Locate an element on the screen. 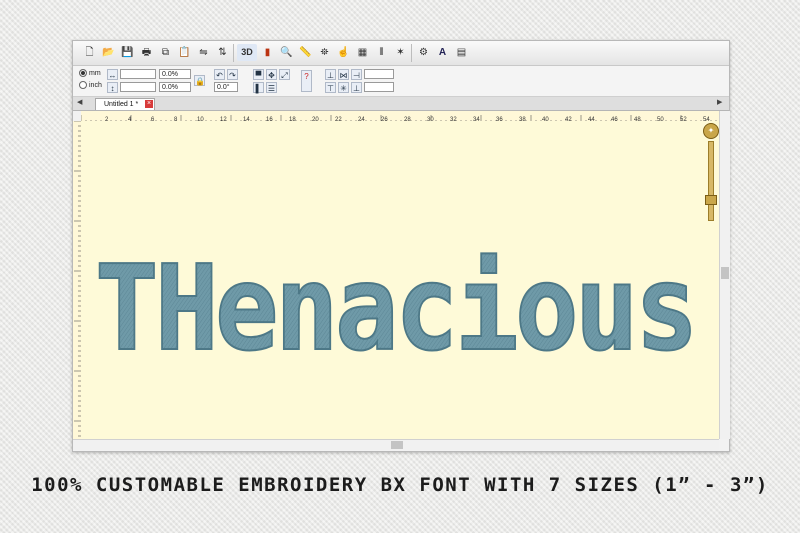 This screenshot has height=533, width=800. open-folder-icon: 📂 is located at coordinates (108, 52).